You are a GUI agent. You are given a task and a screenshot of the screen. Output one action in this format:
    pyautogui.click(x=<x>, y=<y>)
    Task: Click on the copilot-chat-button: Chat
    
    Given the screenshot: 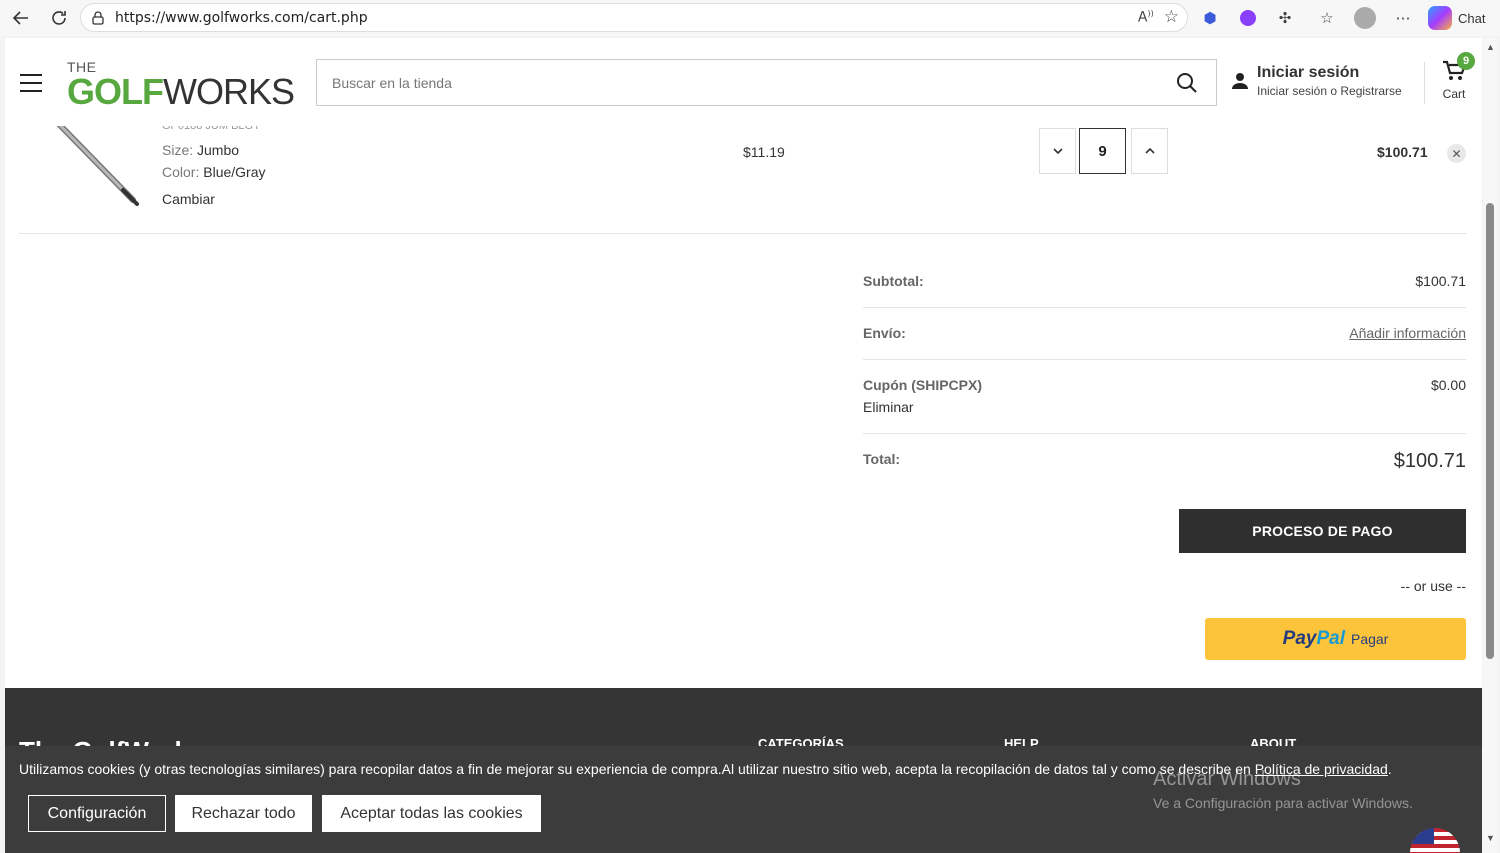 What is the action you would take?
    pyautogui.click(x=1456, y=18)
    